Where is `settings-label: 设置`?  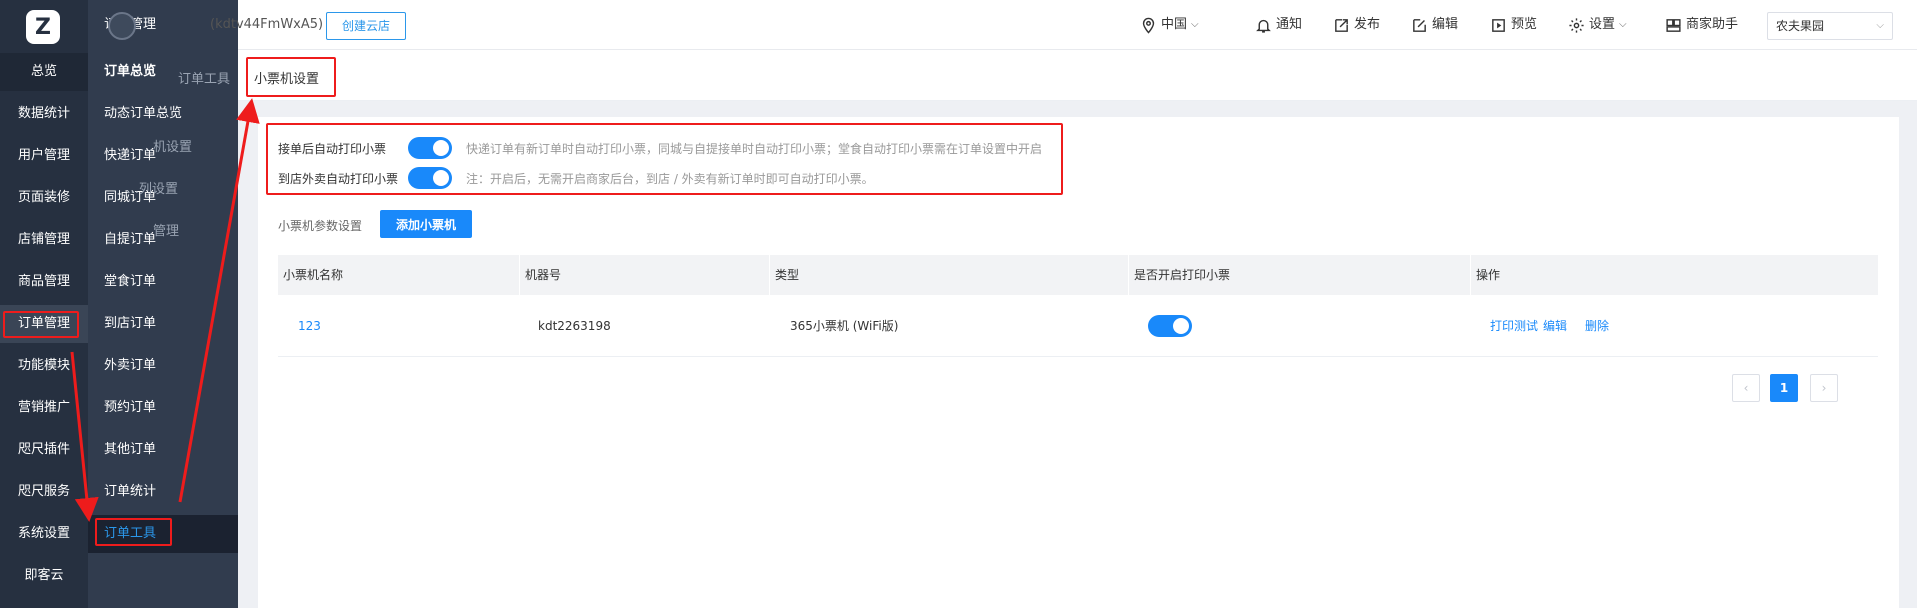 settings-label: 设置 is located at coordinates (1602, 24).